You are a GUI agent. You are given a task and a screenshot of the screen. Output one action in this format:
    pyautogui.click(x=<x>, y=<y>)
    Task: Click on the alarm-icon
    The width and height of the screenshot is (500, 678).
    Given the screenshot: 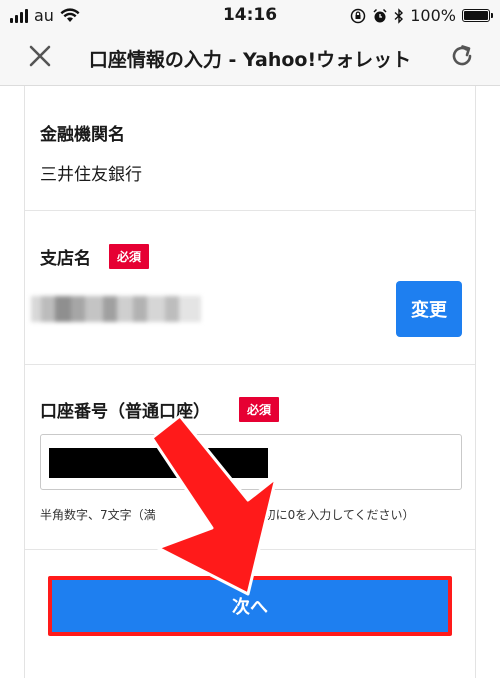 What is the action you would take?
    pyautogui.click(x=380, y=15)
    